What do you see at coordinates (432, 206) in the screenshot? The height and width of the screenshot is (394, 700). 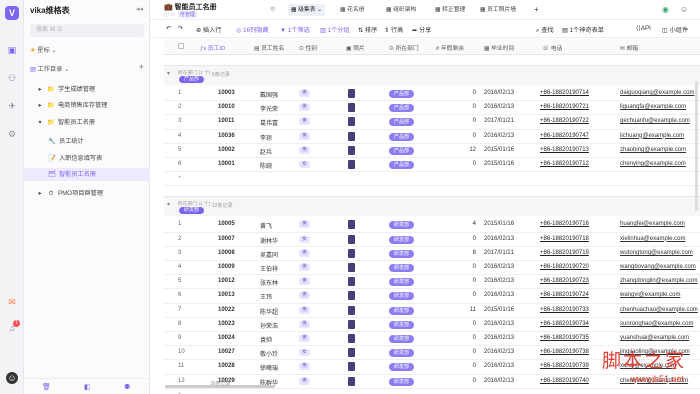 I see `group-header: 所在部门 (1 个) 研发部 12条记录 ▾` at bounding box center [432, 206].